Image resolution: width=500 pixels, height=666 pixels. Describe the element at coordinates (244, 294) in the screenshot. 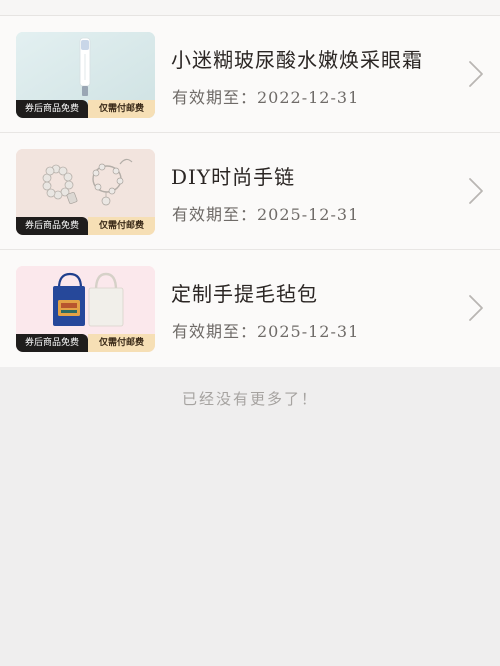

I see `product-title: 定制手提毛毡包` at that location.